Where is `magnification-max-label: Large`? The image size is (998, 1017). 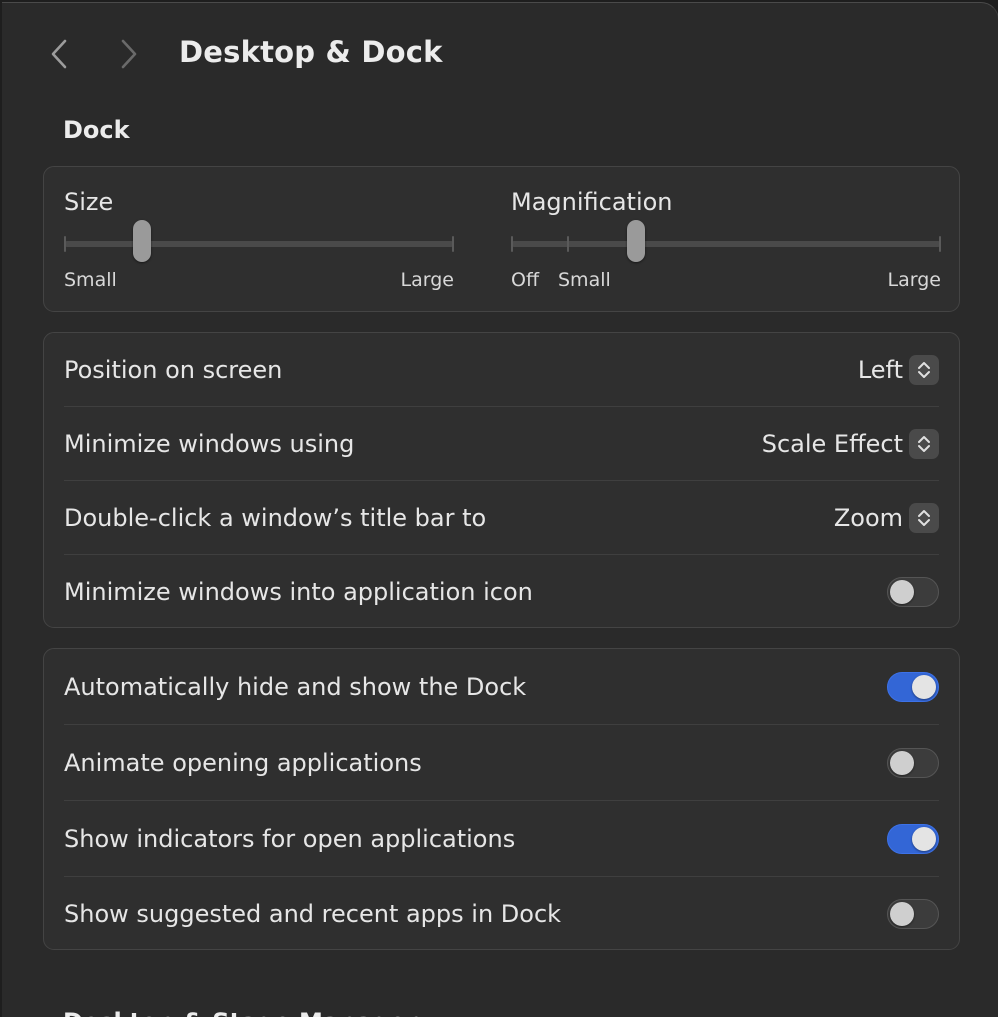 magnification-max-label: Large is located at coordinates (914, 280).